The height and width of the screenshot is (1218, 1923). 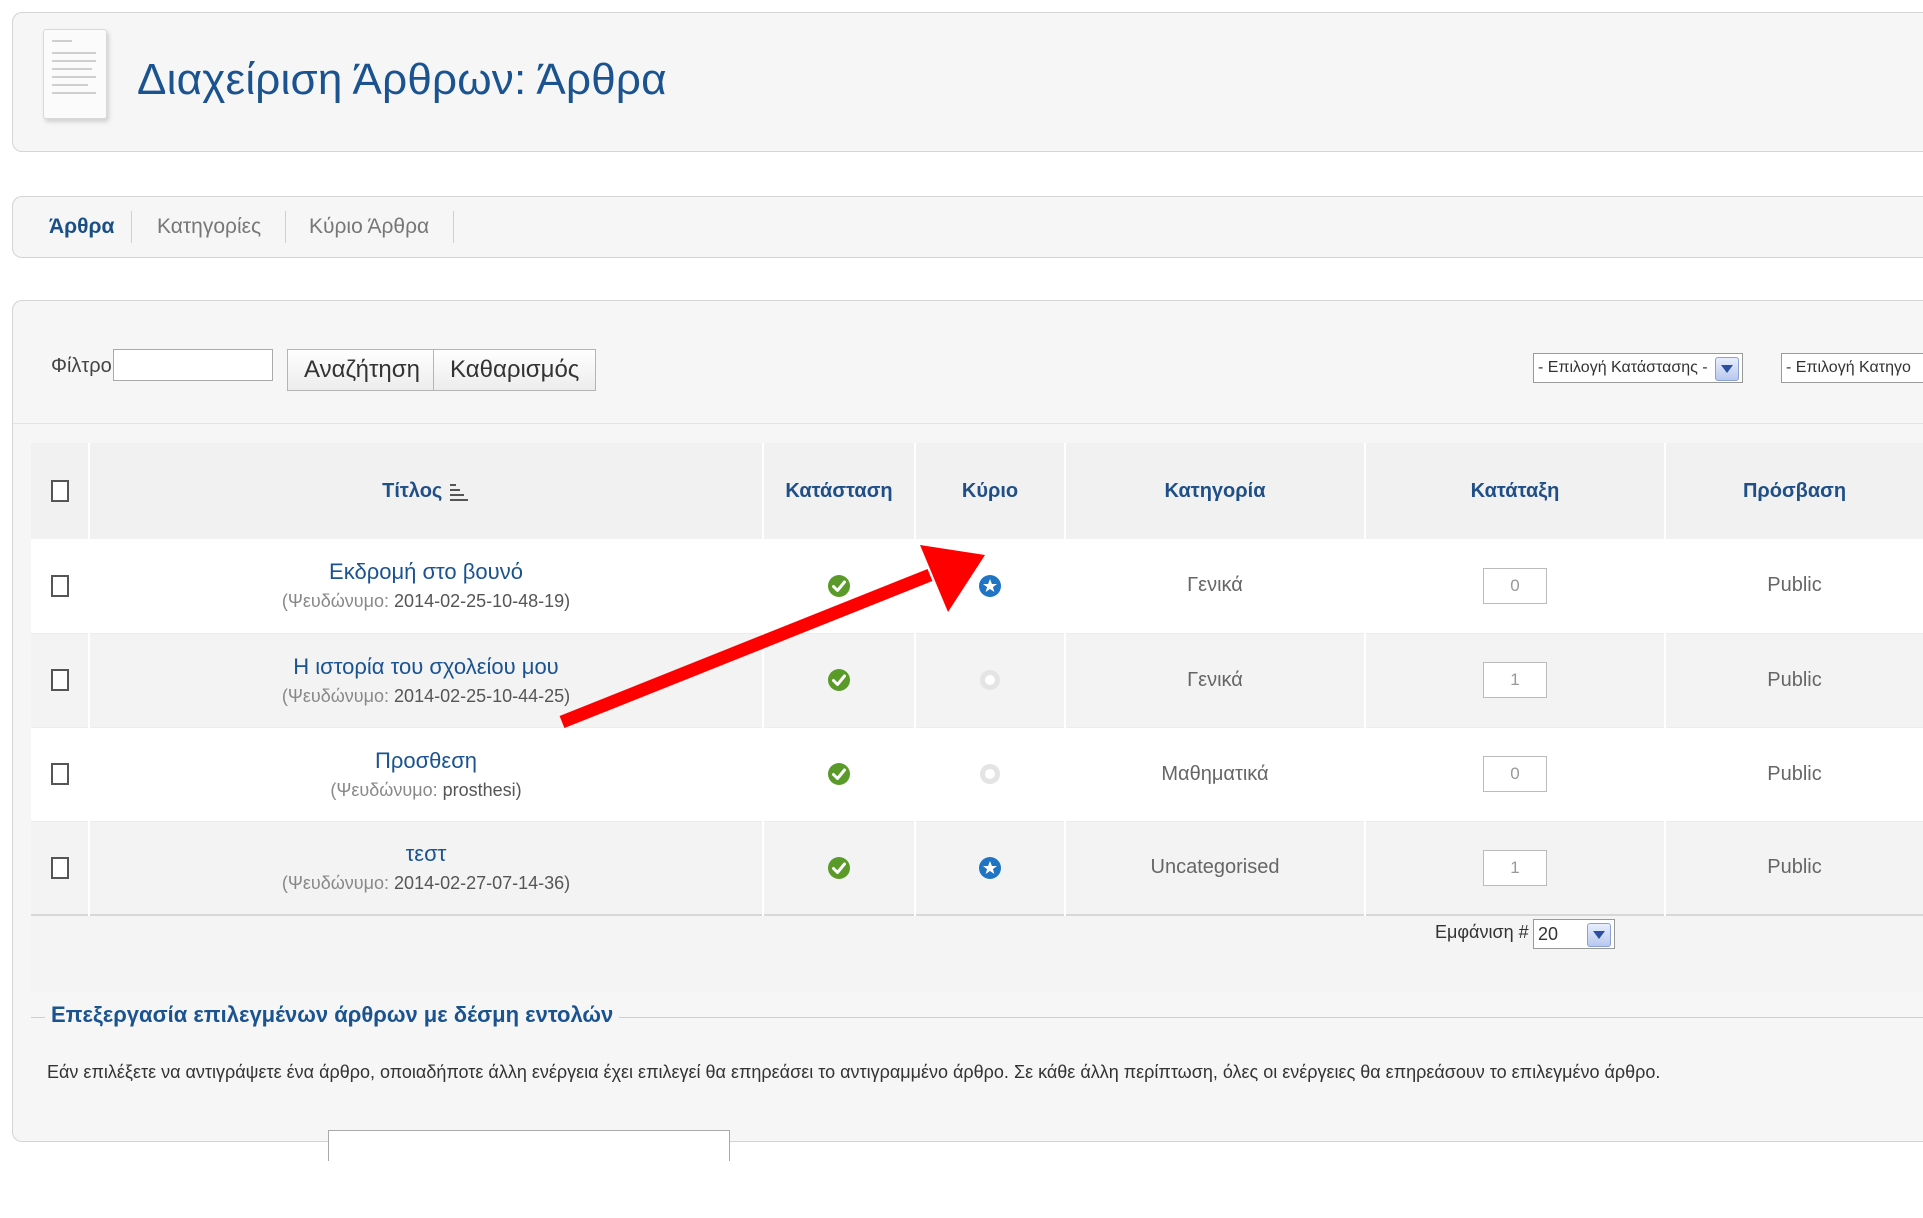 What do you see at coordinates (426, 761) in the screenshot?
I see `article-title-link: Προσθεση` at bounding box center [426, 761].